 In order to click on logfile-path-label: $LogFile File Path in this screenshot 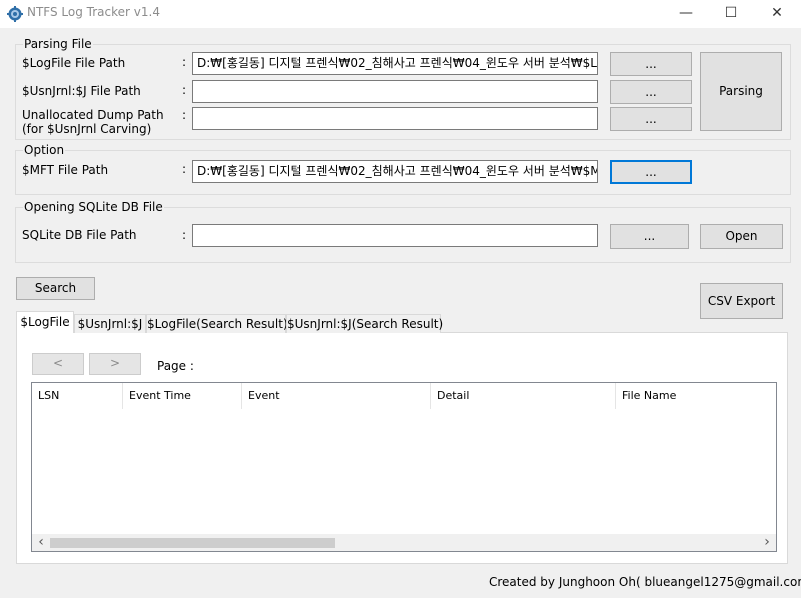, I will do `click(74, 63)`.